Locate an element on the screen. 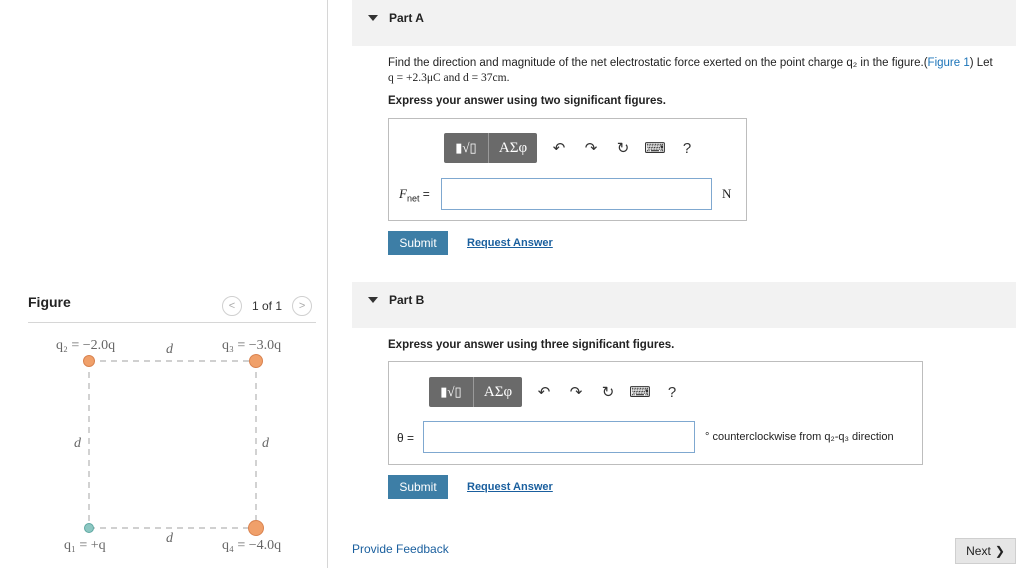  part-b-submit-button: Submit is located at coordinates (418, 487).